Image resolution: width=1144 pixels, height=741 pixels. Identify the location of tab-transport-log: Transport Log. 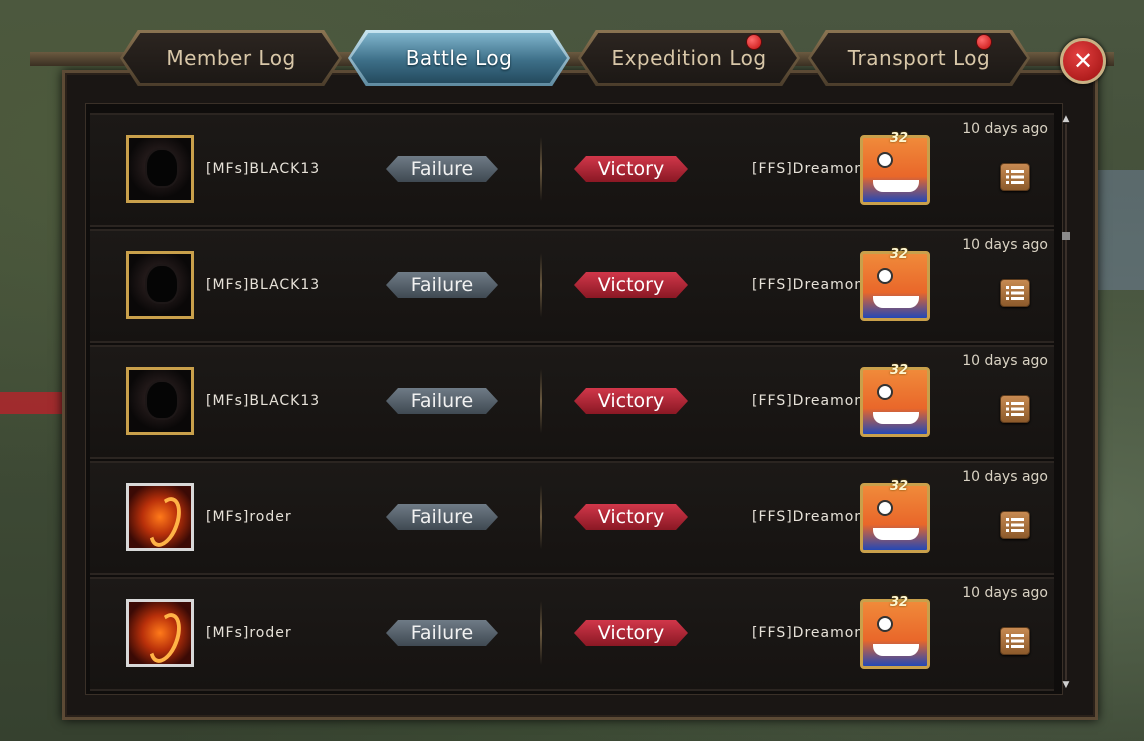
(919, 58).